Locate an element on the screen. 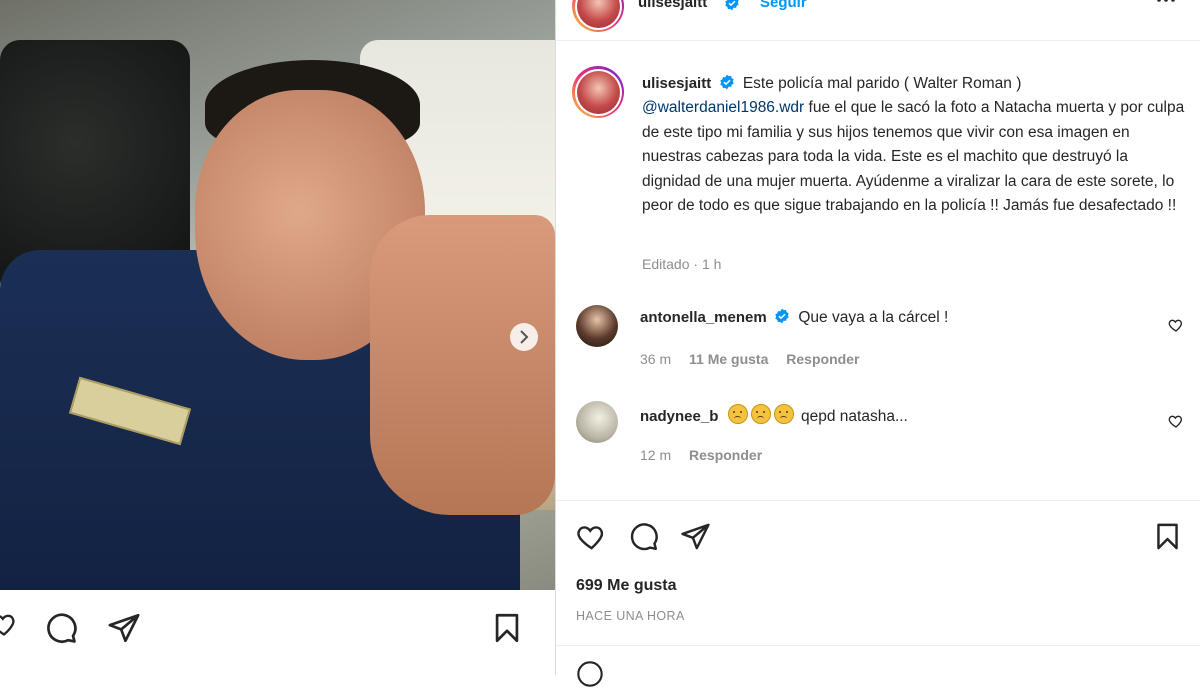  comment-text: Que vaya a la cárcel ! is located at coordinates (873, 317).